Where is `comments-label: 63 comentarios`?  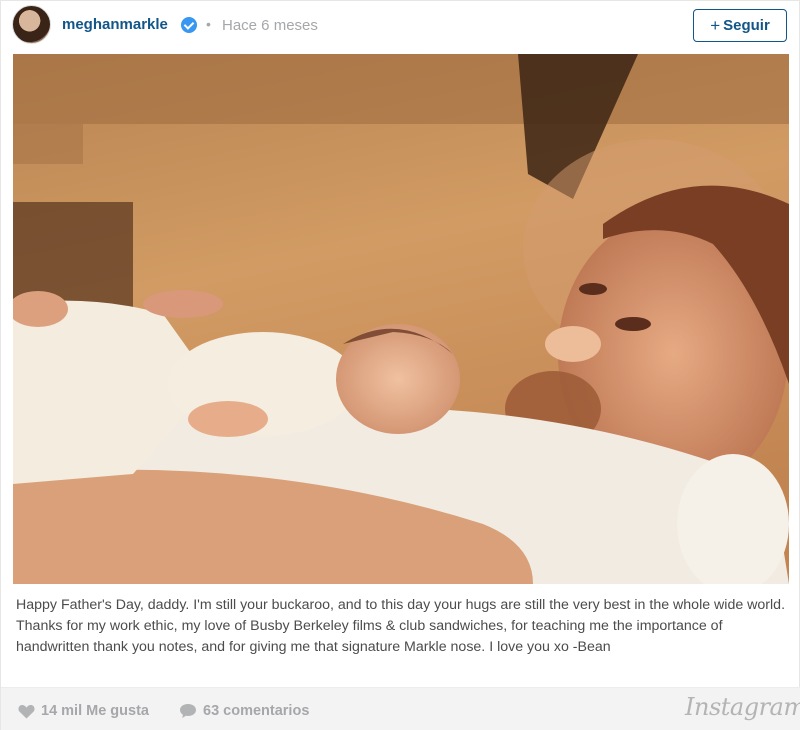
comments-label: 63 comentarios is located at coordinates (256, 711).